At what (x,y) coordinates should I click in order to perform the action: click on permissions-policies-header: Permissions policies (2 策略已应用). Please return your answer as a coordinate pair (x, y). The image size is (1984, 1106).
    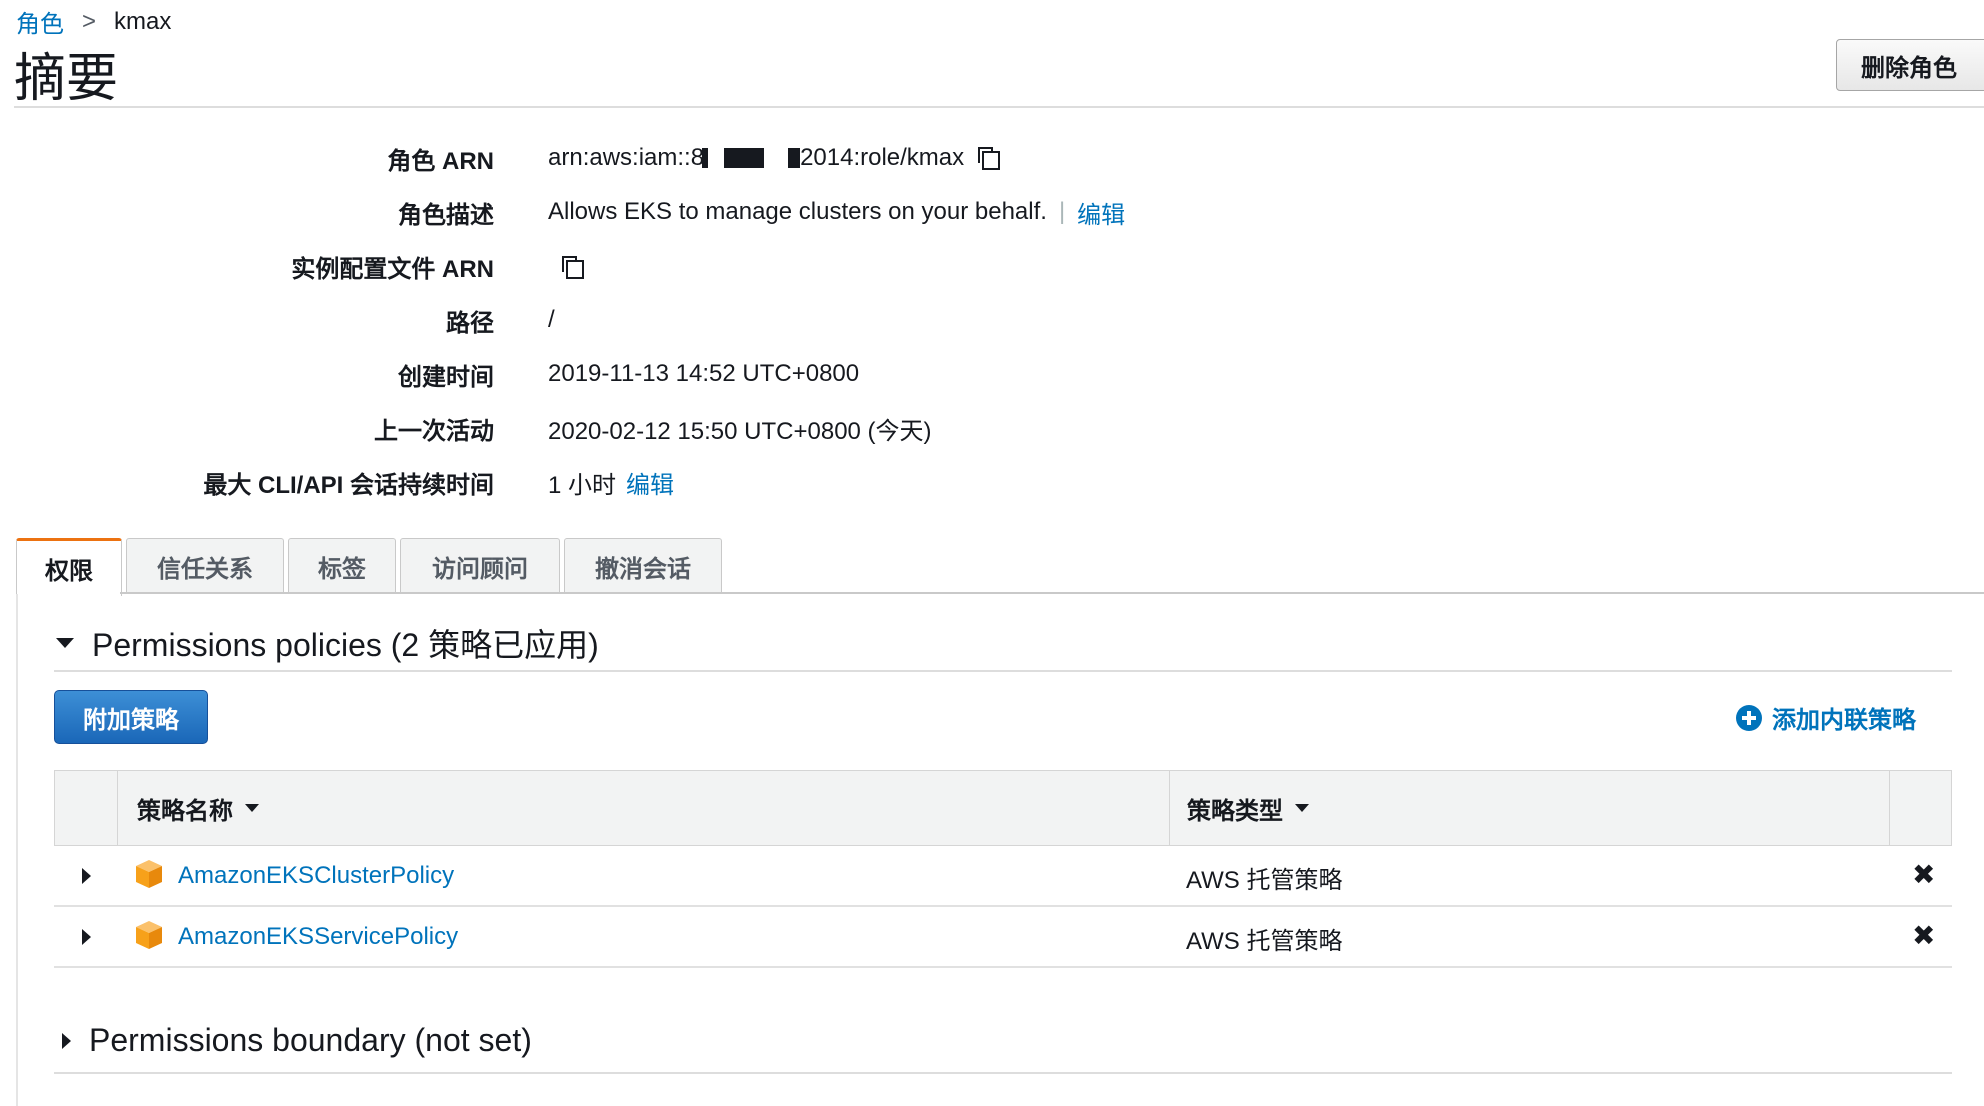
    Looking at the image, I should click on (327, 643).